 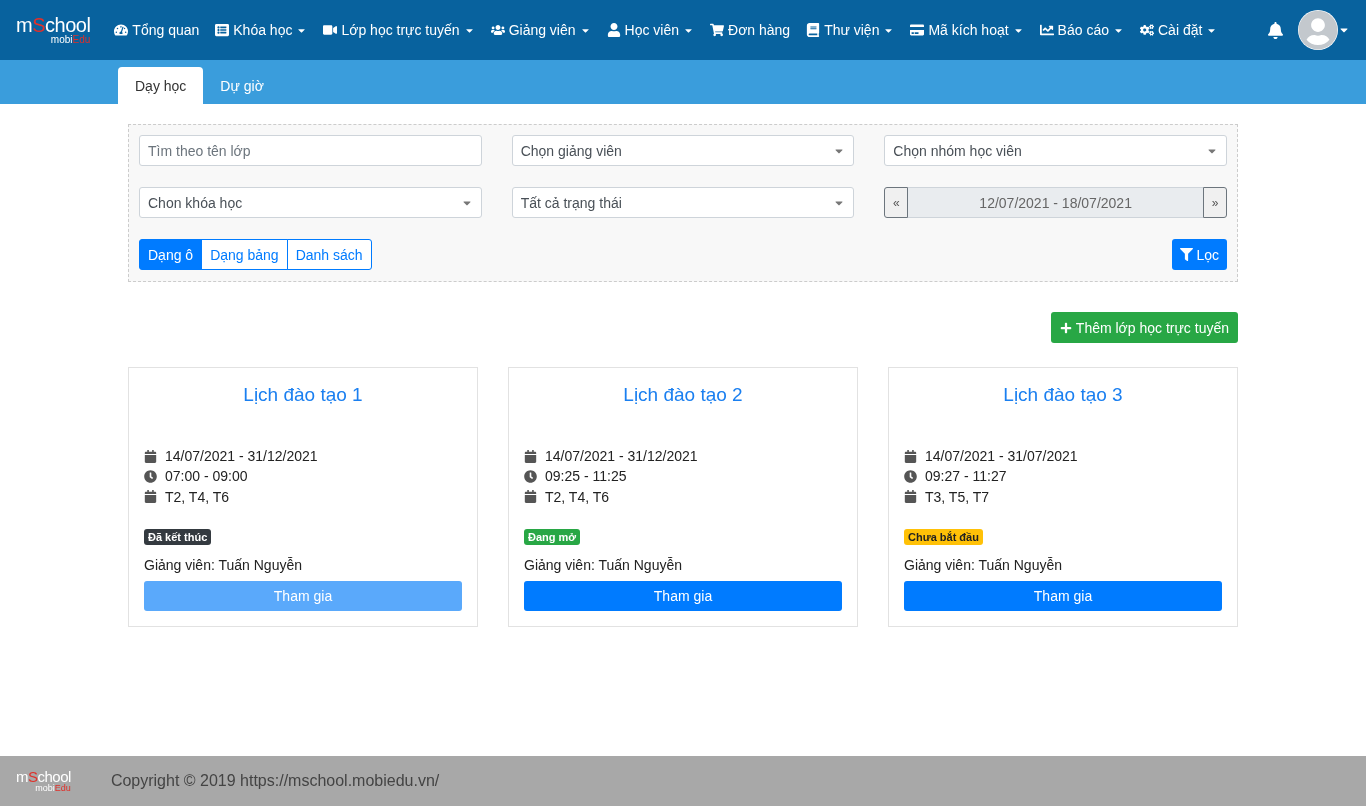 What do you see at coordinates (750, 30) in the screenshot?
I see `nav-item: Đơn hàng` at bounding box center [750, 30].